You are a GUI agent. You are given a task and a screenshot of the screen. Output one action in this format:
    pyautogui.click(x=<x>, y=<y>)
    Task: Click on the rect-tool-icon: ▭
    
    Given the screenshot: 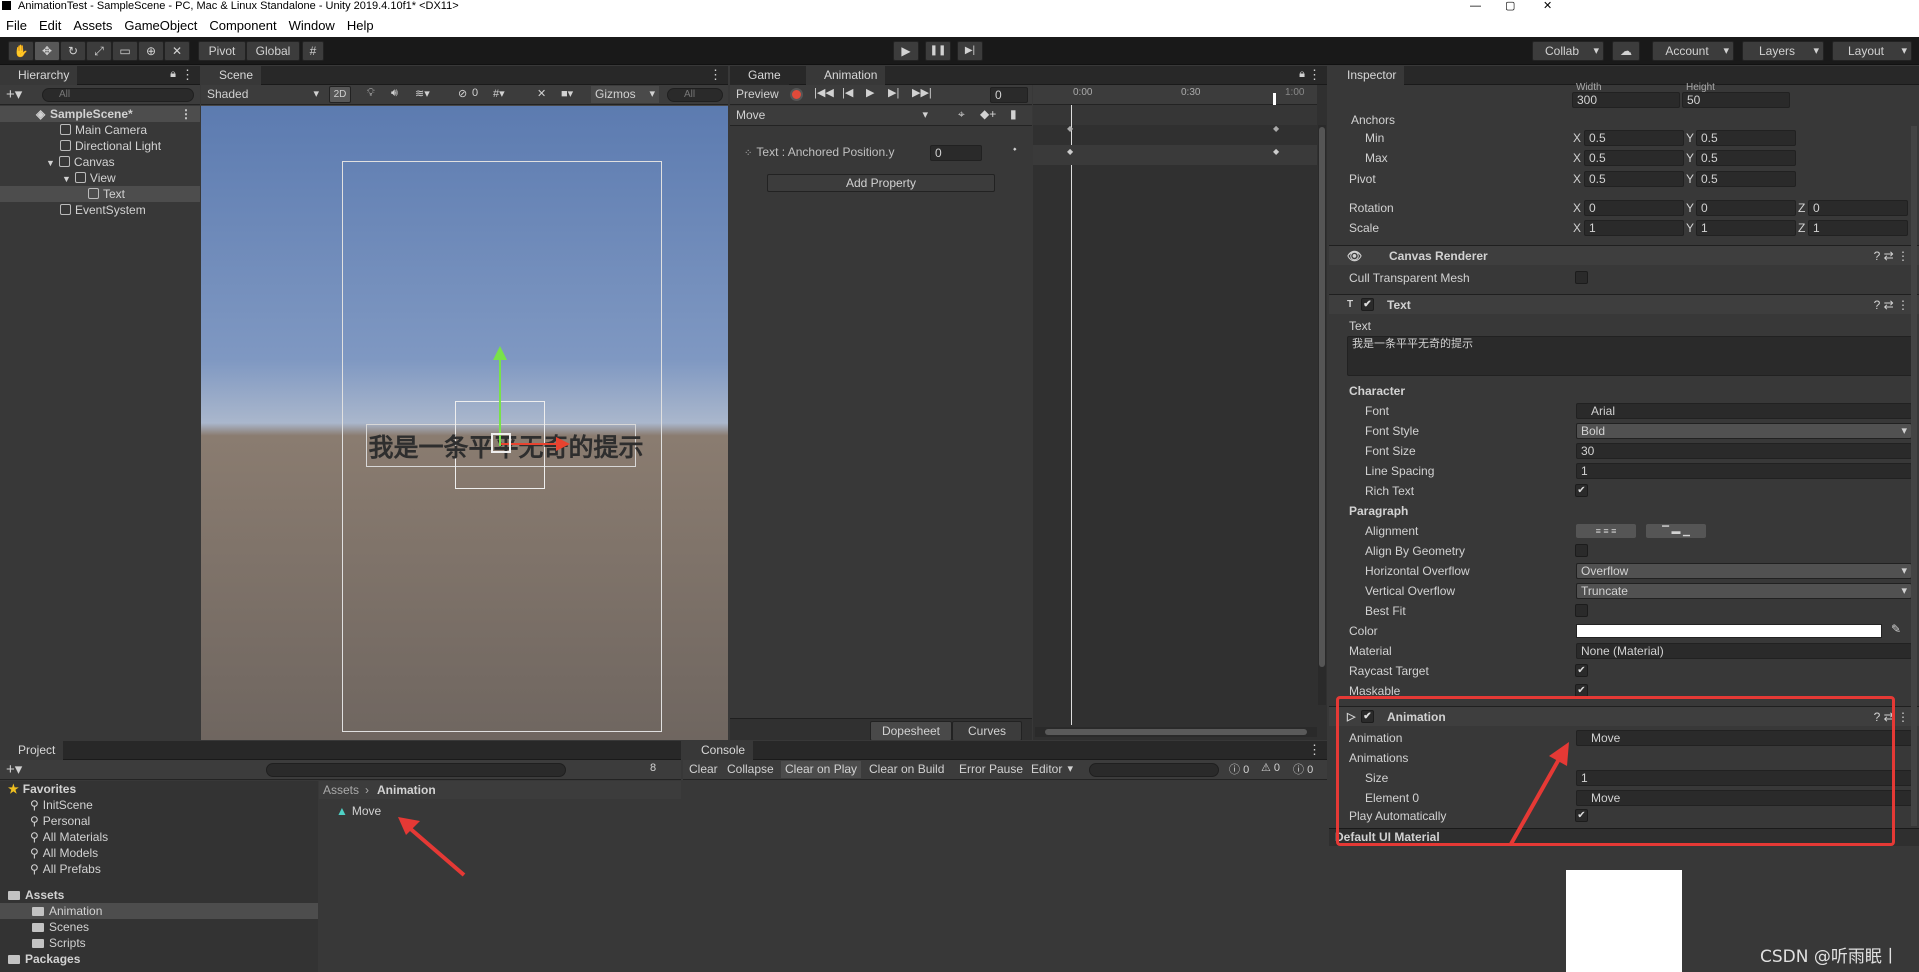 What is the action you would take?
    pyautogui.click(x=125, y=51)
    